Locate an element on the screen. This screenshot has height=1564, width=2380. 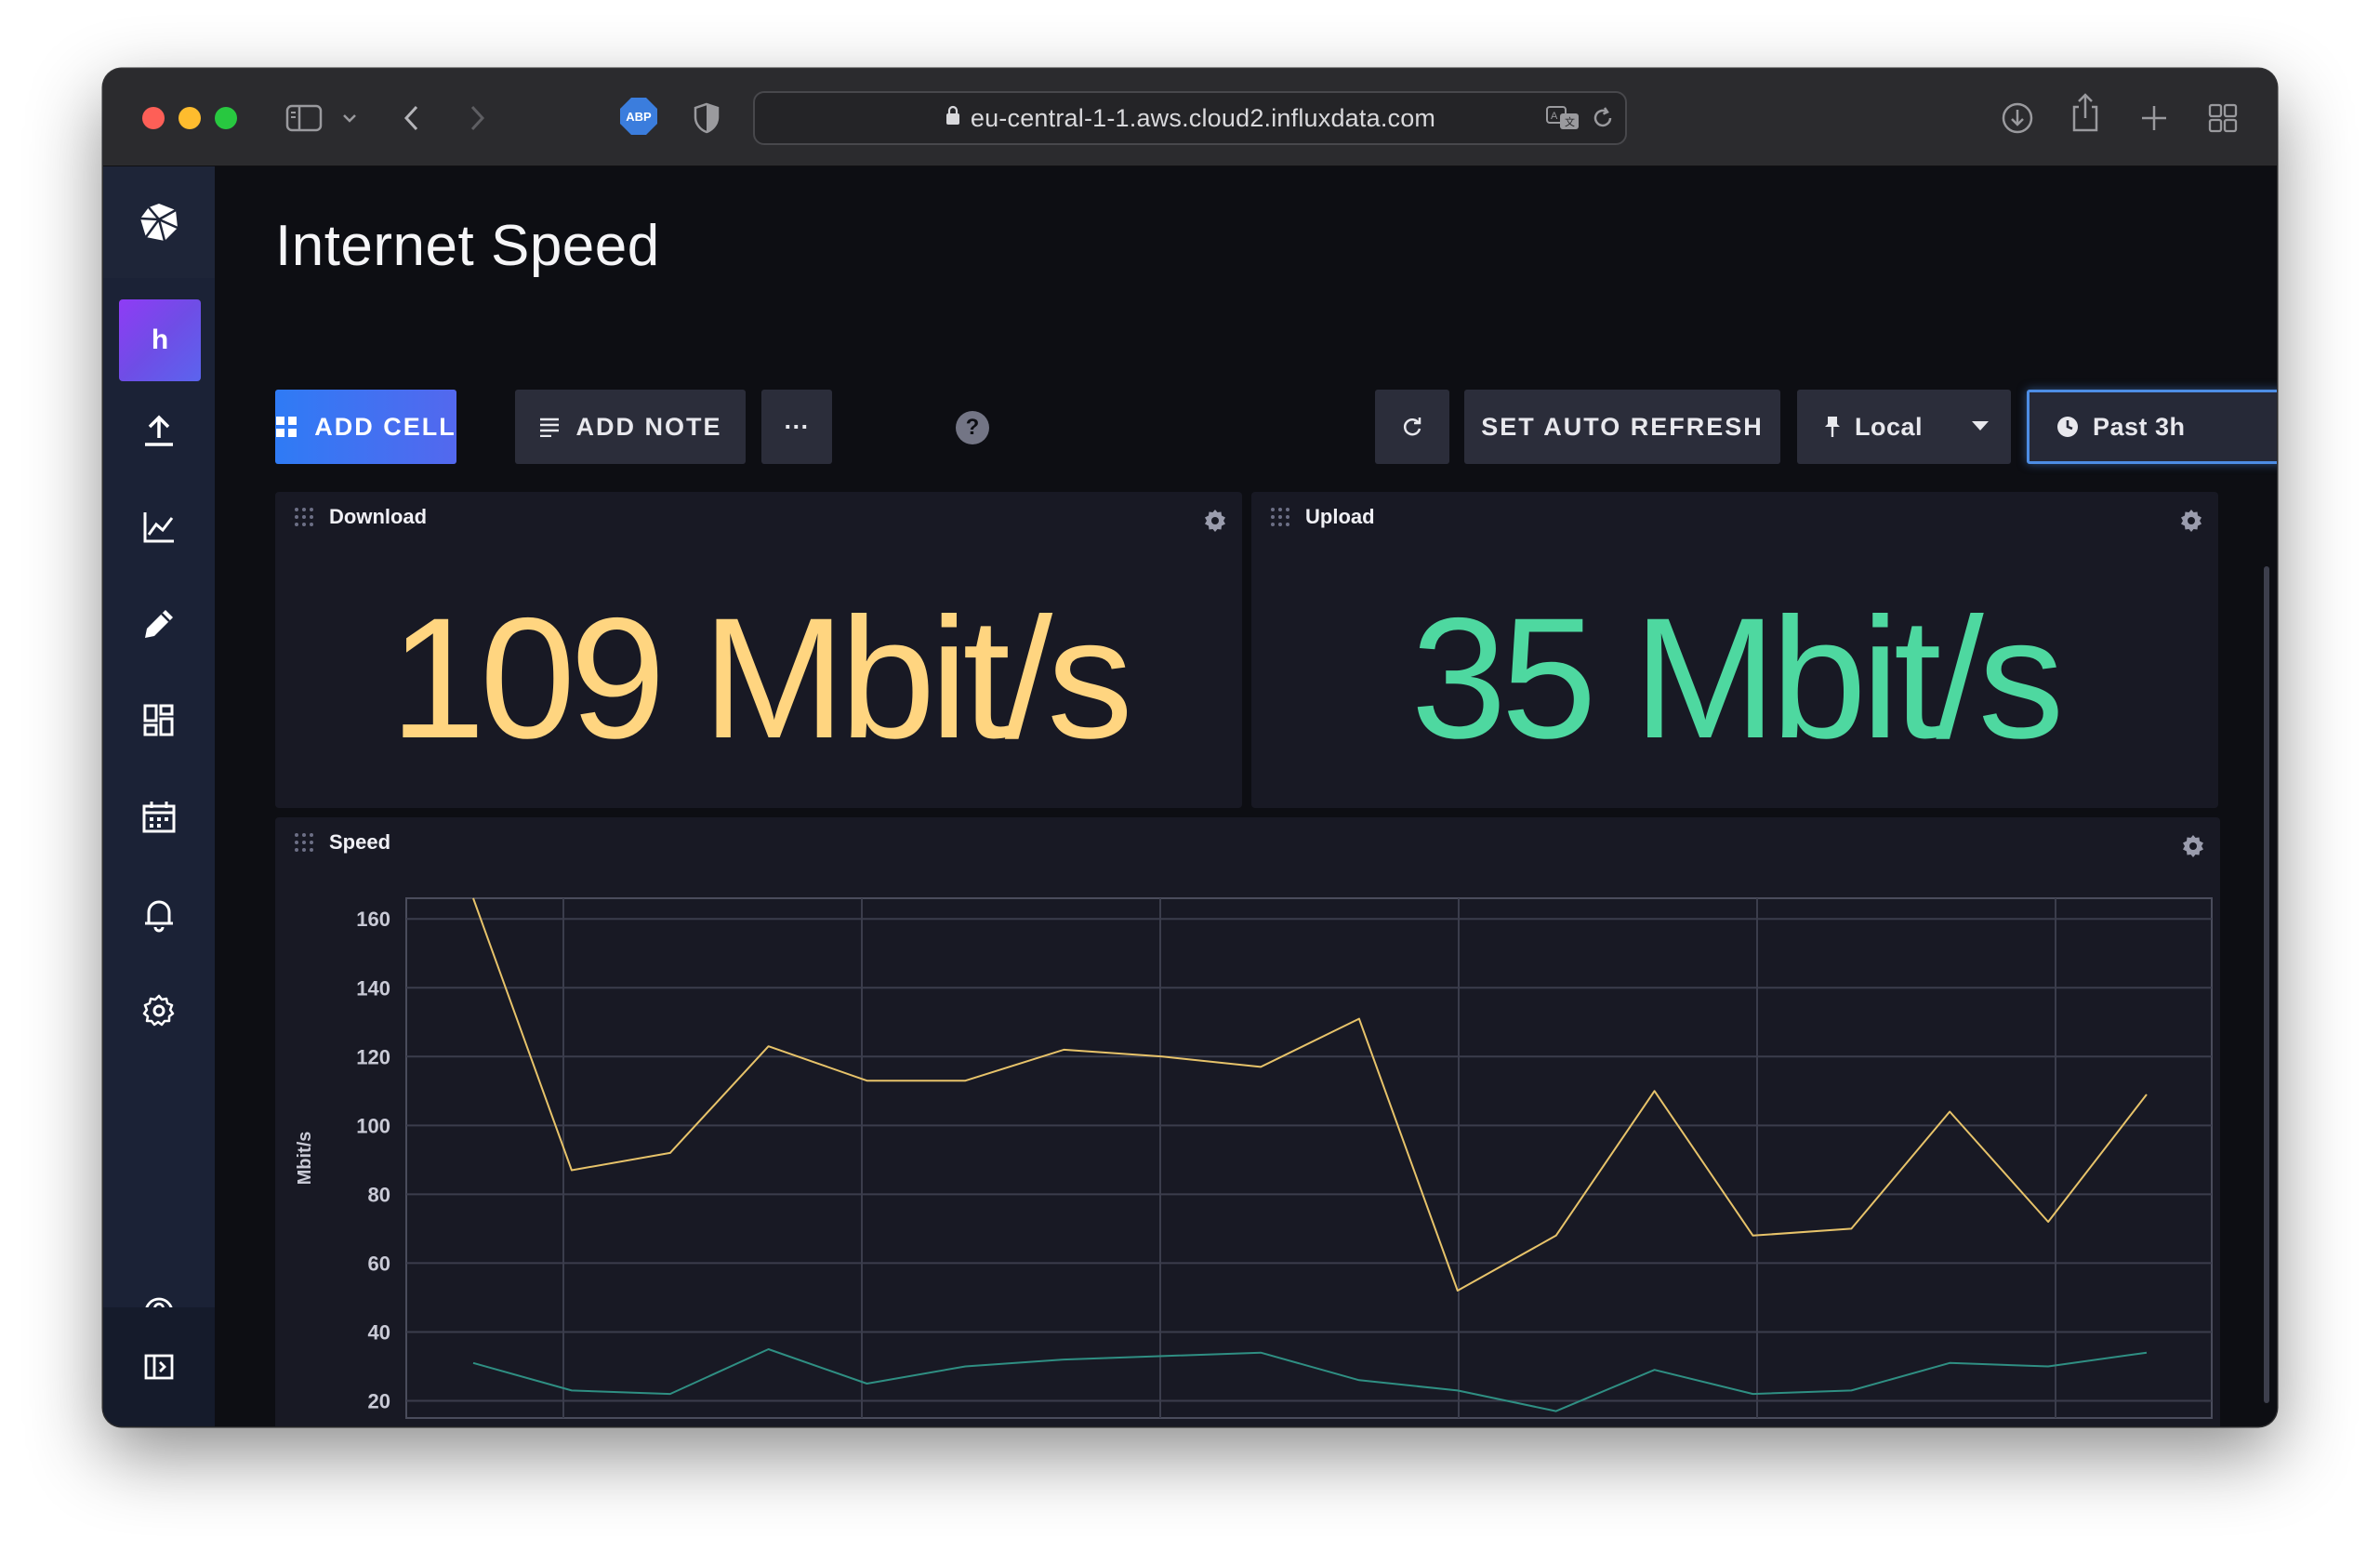
svg-text: 文 is located at coordinates (1570, 122).